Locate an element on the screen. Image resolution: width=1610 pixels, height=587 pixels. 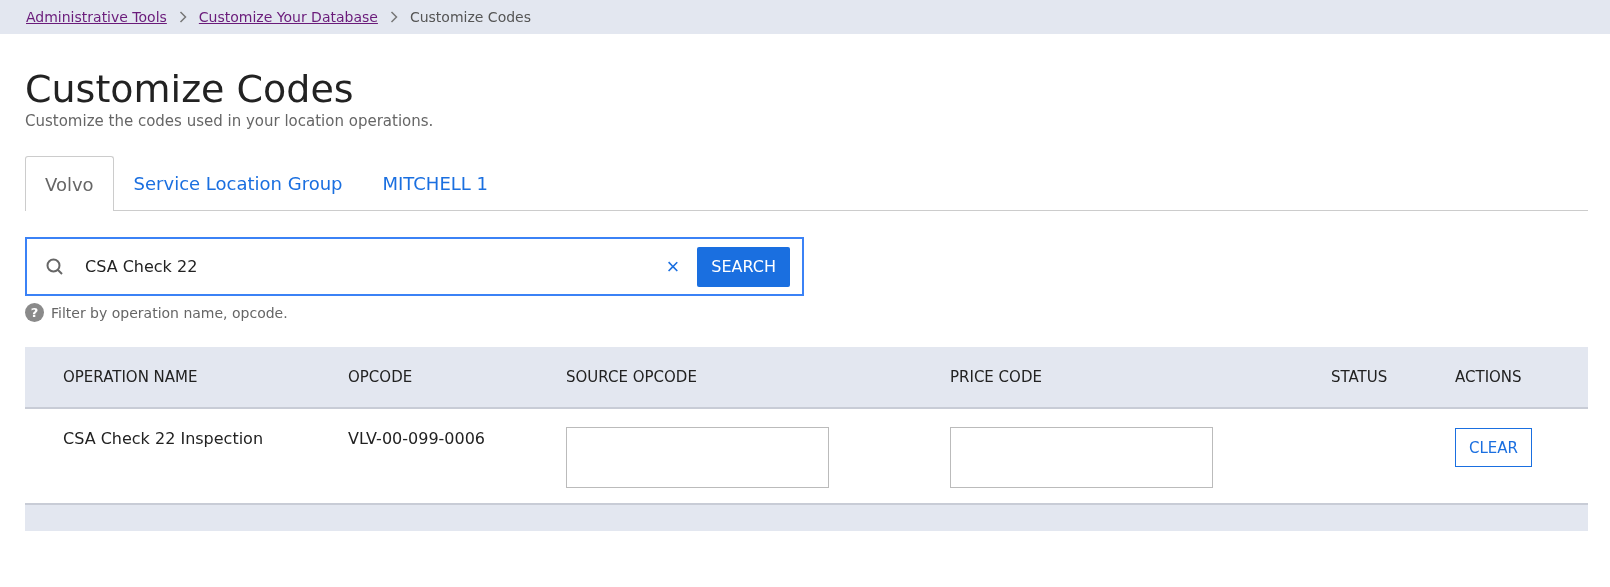
column-header: ACTIONS is located at coordinates (1489, 377).